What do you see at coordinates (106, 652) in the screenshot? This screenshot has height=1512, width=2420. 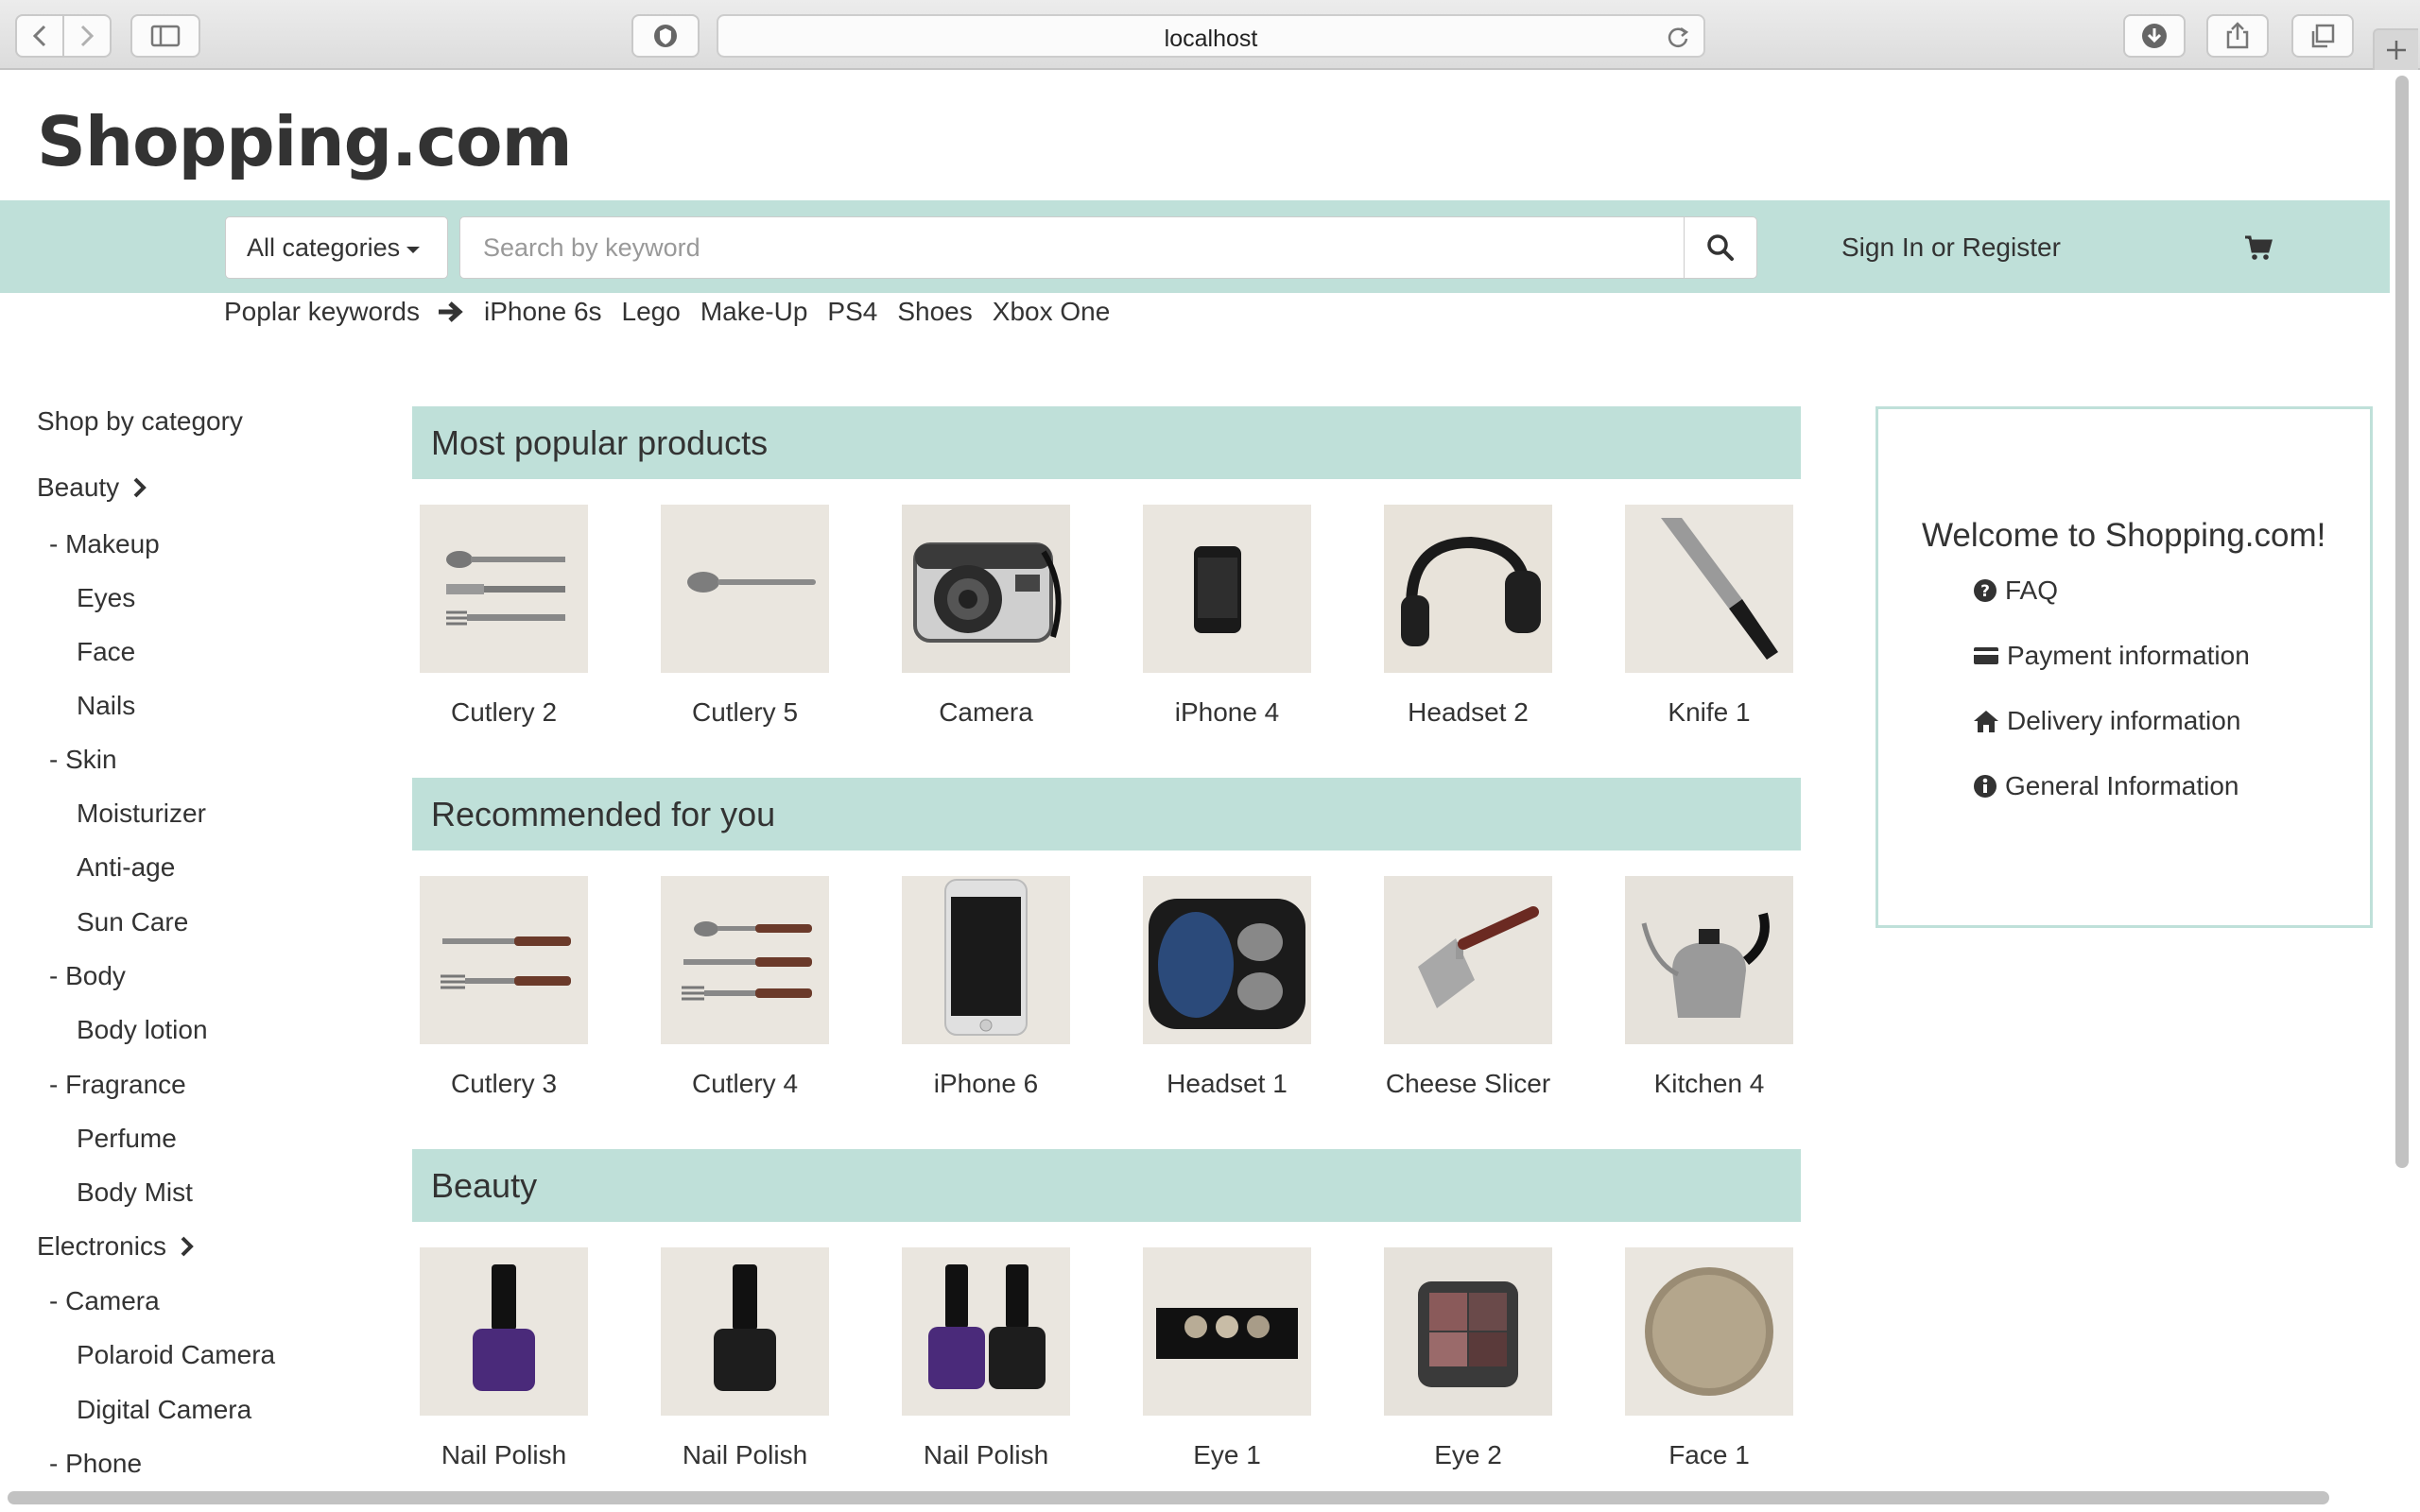 I see `sidebar-item-face: Face` at bounding box center [106, 652].